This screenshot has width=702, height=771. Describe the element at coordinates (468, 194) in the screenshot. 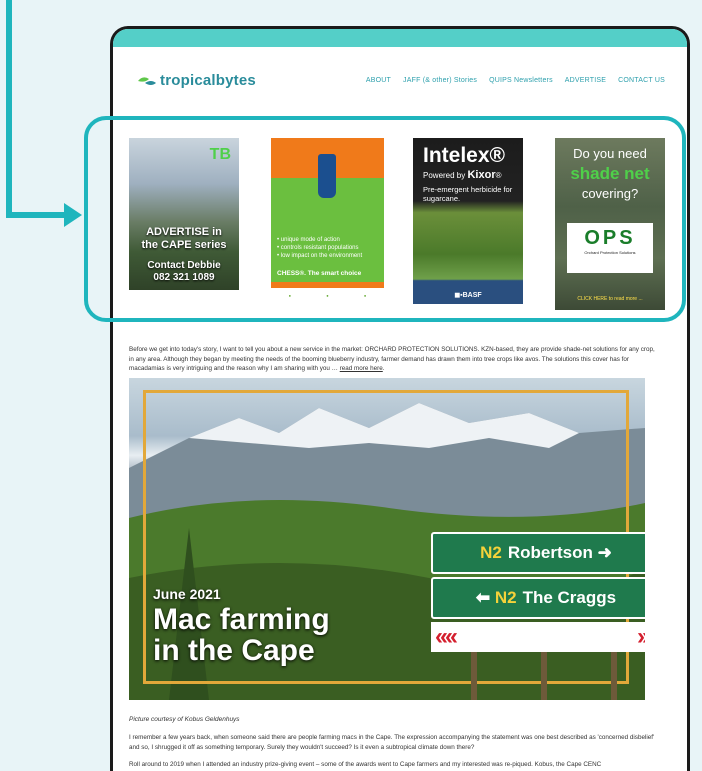

I see `ad3-desc: Pre-emergent herbicide for sugarcane.` at that location.